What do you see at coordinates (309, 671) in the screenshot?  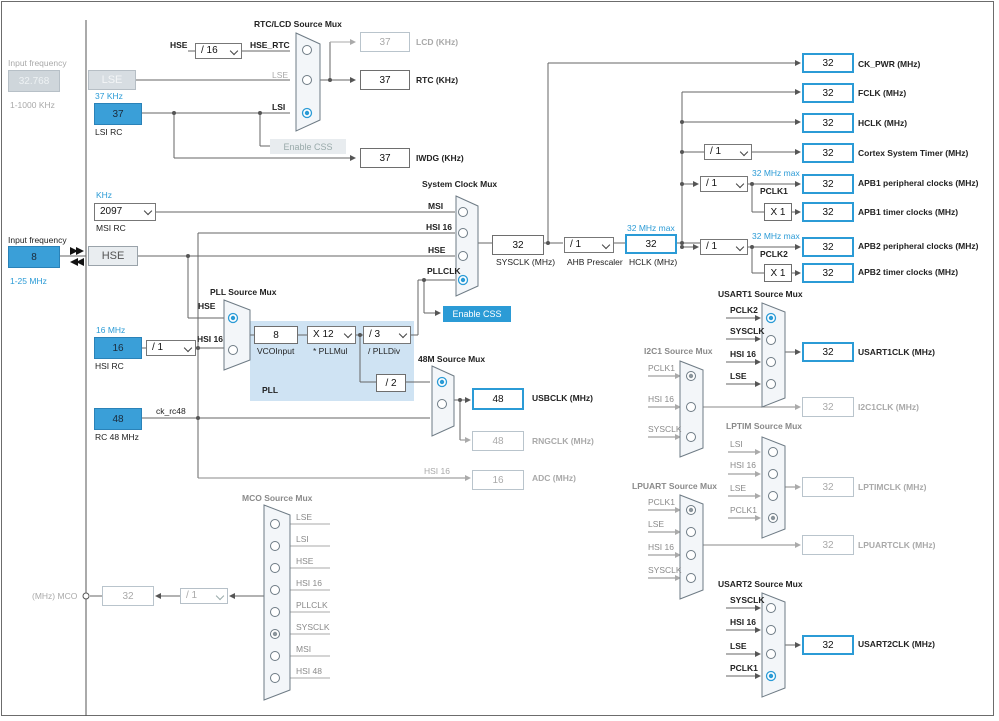 I see `mco-input-7: HSI 48` at bounding box center [309, 671].